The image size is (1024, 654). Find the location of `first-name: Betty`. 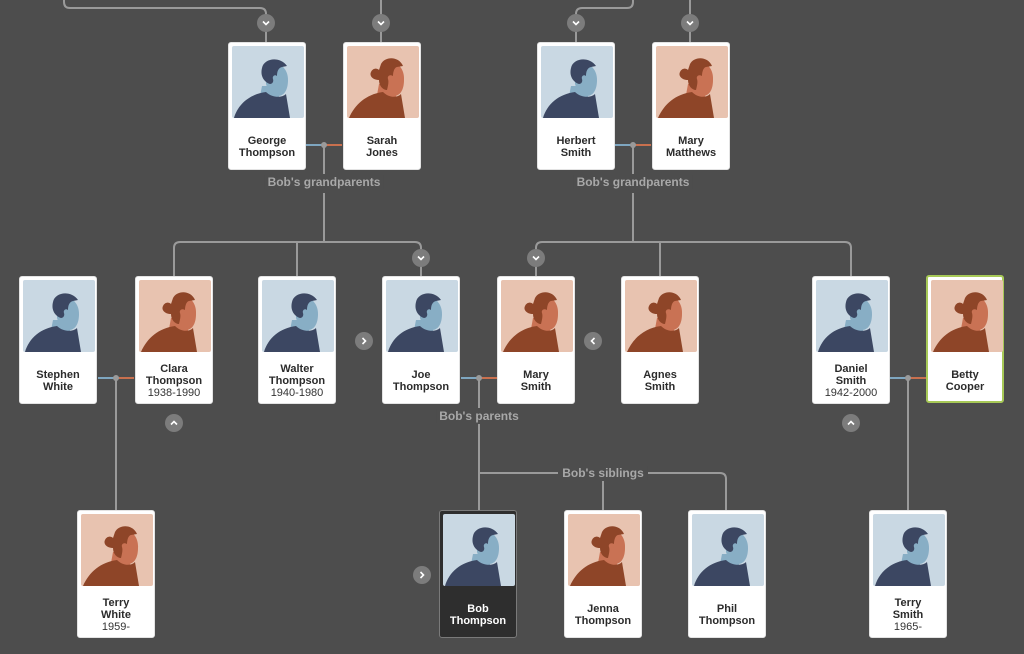

first-name: Betty is located at coordinates (965, 375).